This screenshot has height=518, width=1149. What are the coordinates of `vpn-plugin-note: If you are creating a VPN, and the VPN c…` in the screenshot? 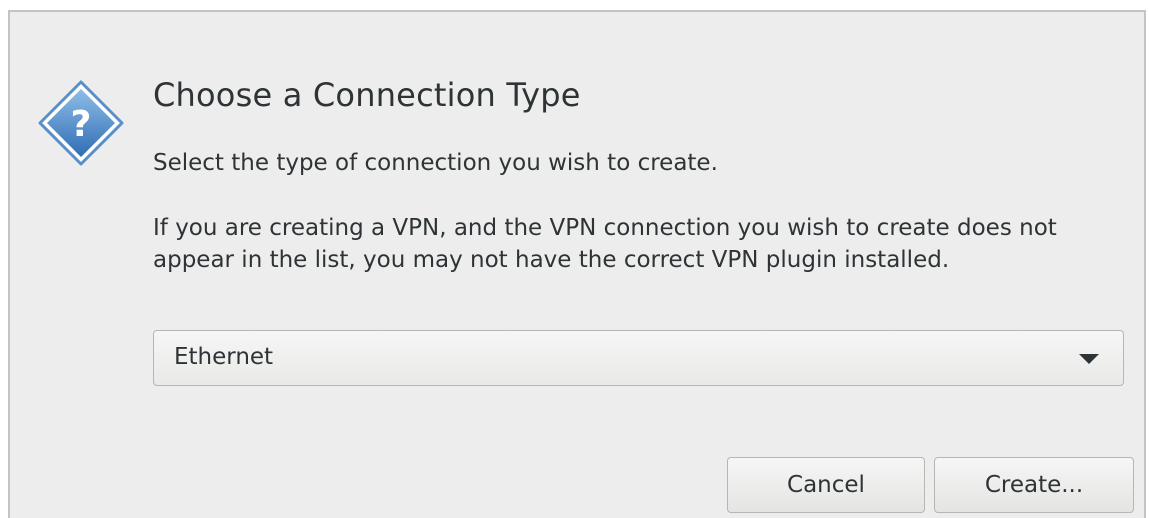 It's located at (605, 244).